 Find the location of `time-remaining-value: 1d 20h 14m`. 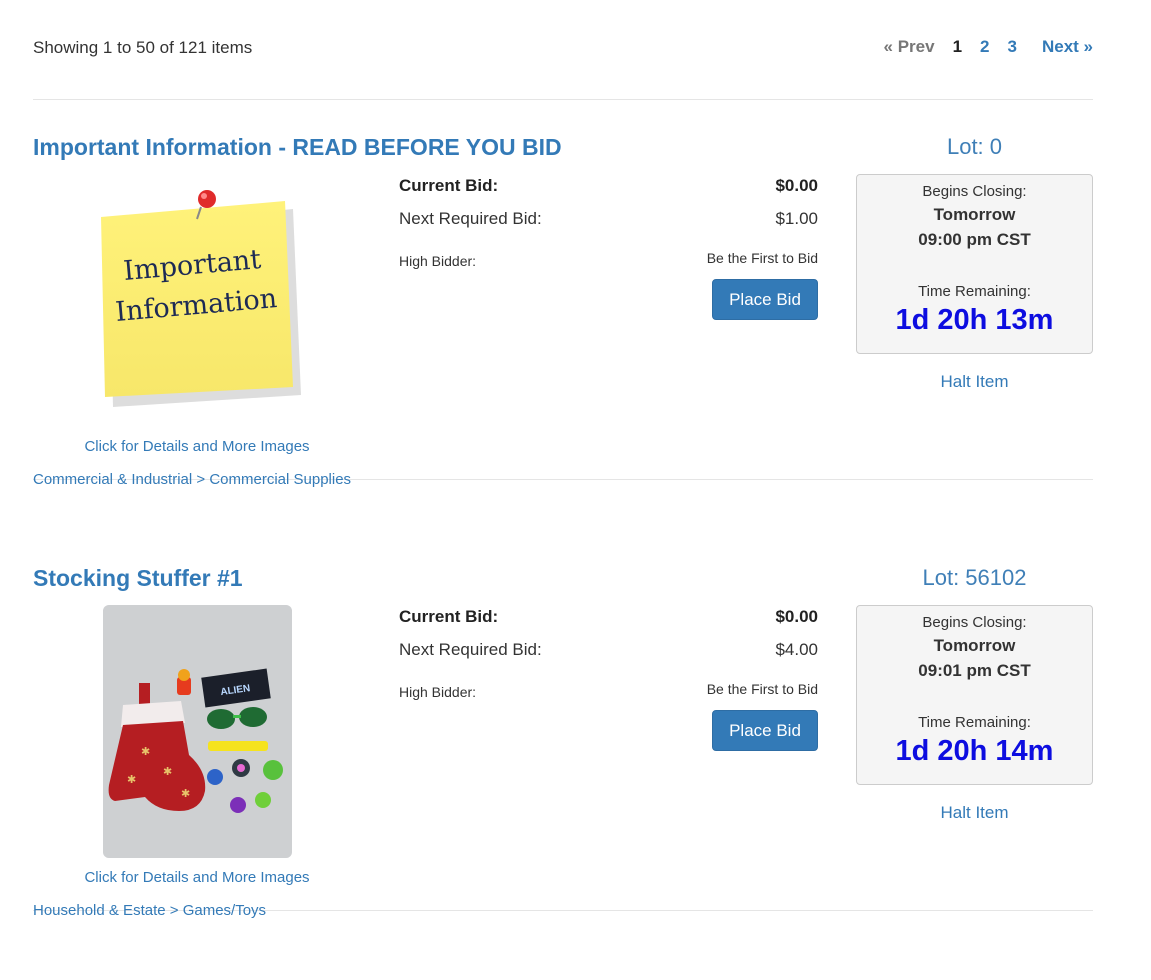

time-remaining-value: 1d 20h 14m is located at coordinates (974, 751).